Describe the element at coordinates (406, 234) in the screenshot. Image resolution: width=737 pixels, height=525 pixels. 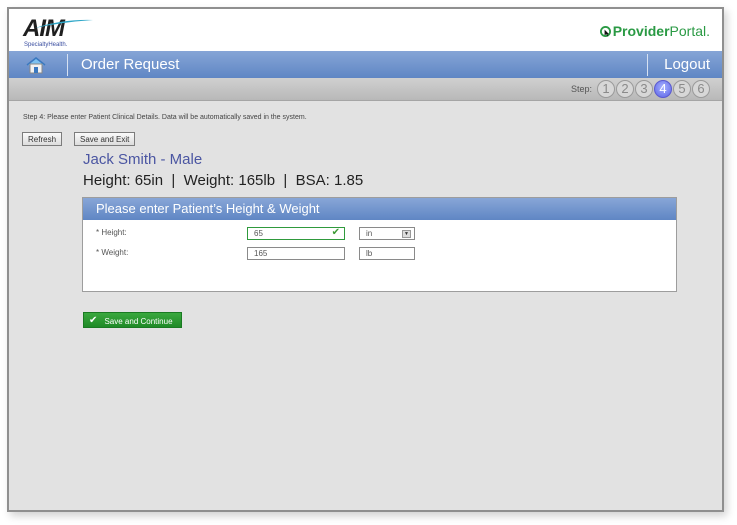
I see `chevron-down-icon: ▼` at that location.